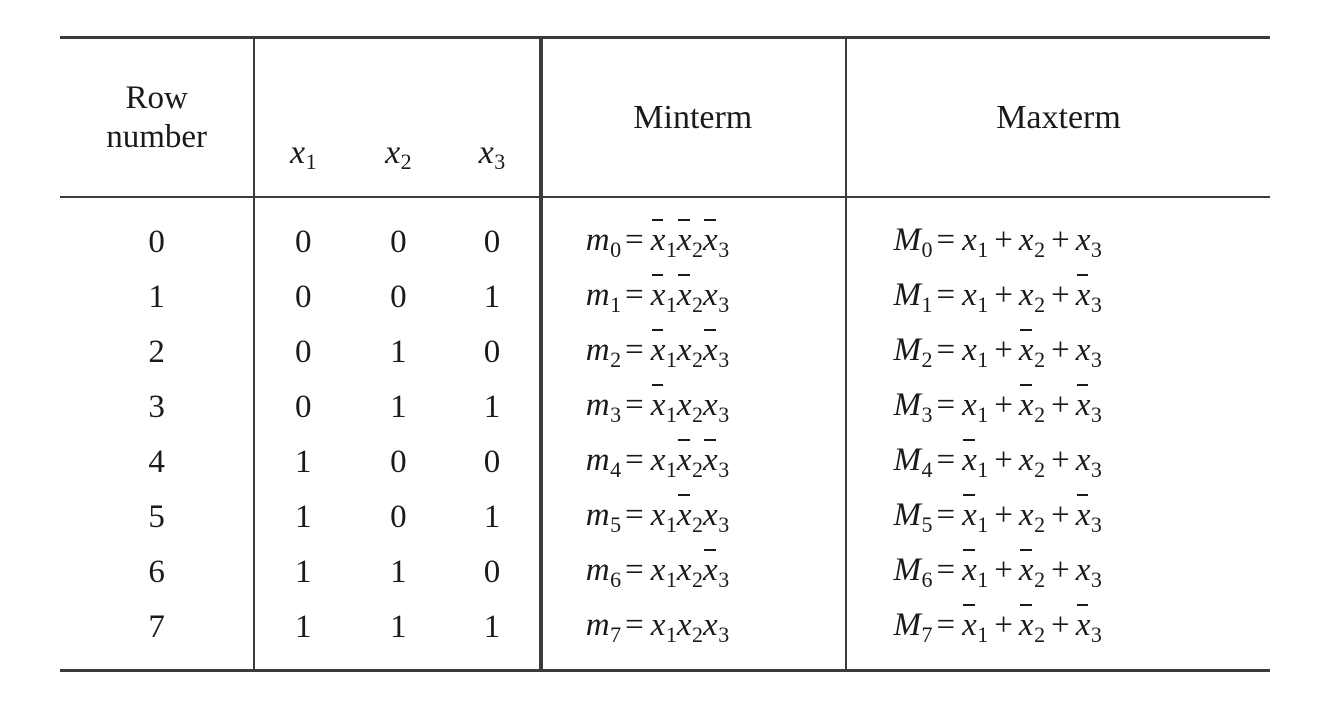  I want to click on cell-row-number: 5, so click(156, 517).